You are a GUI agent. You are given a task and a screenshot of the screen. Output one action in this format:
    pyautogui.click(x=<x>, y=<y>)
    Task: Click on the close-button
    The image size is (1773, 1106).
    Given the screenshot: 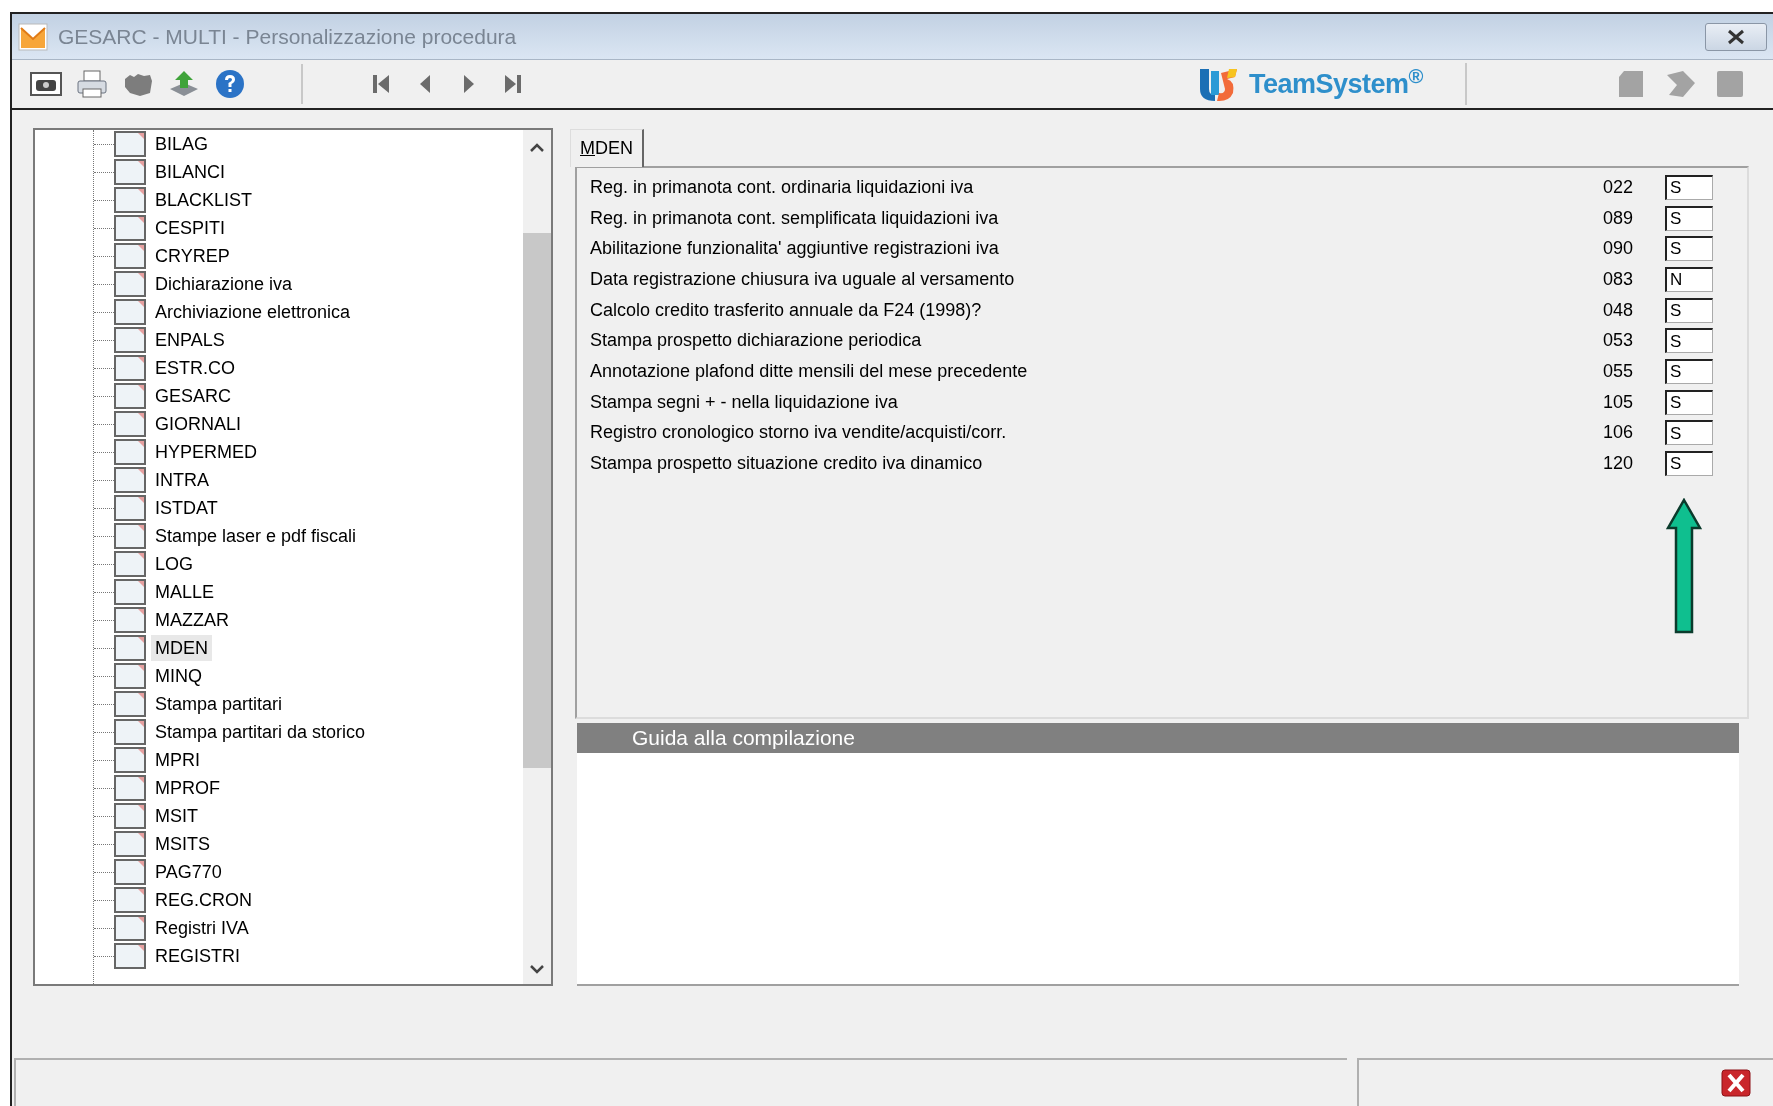 What is the action you would take?
    pyautogui.click(x=1736, y=36)
    